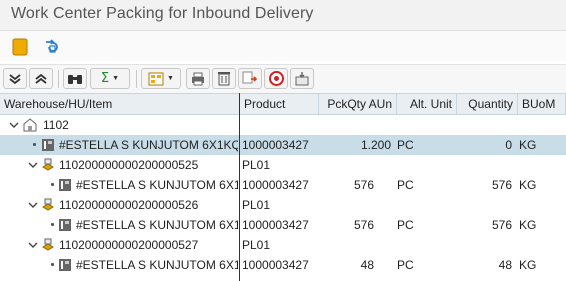  I want to click on title-bar: Work Center Packing for Inbound Delivery, so click(283, 15).